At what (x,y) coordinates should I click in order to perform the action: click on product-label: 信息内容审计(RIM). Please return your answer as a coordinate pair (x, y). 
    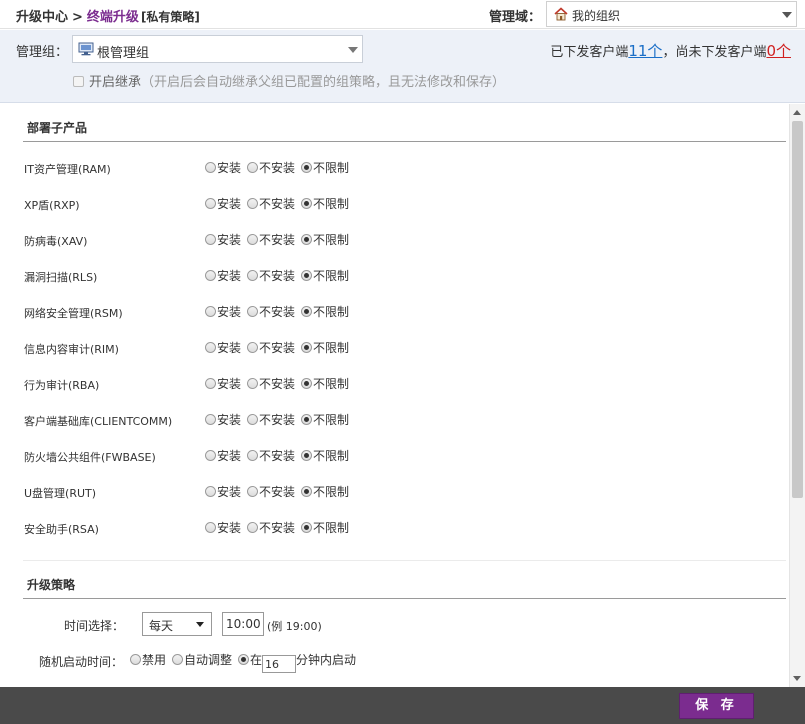
    Looking at the image, I should click on (71, 349).